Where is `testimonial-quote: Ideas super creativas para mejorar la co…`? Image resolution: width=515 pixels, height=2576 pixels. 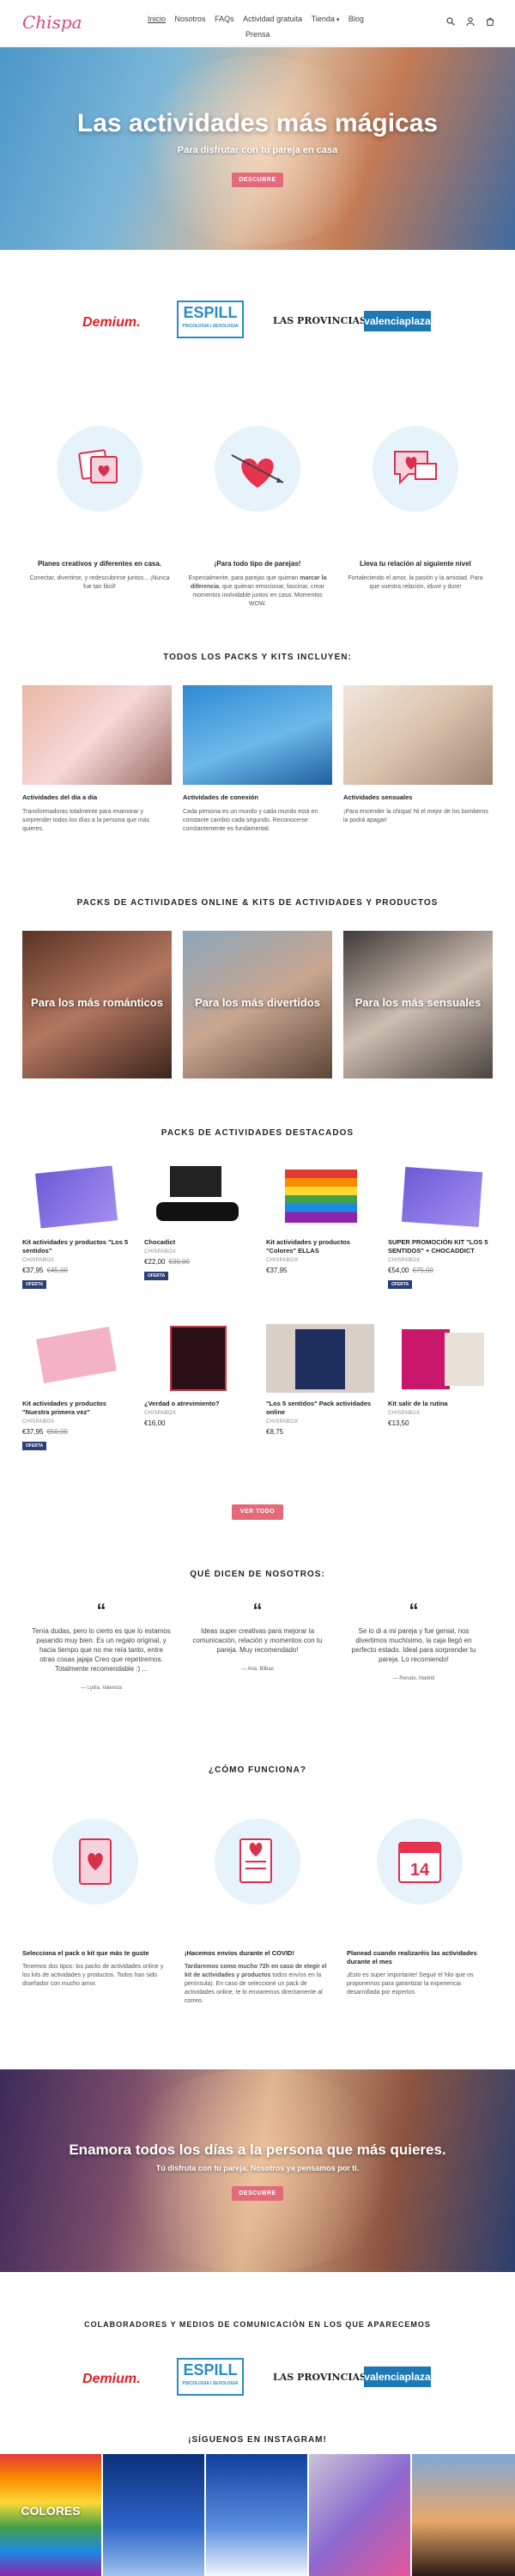 testimonial-quote: Ideas super creativas para mejorar la co… is located at coordinates (257, 1641).